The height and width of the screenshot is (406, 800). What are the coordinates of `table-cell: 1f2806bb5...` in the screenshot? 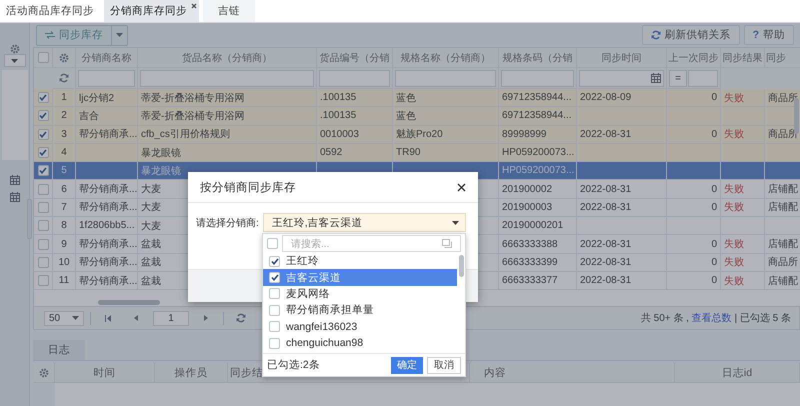 It's located at (107, 226).